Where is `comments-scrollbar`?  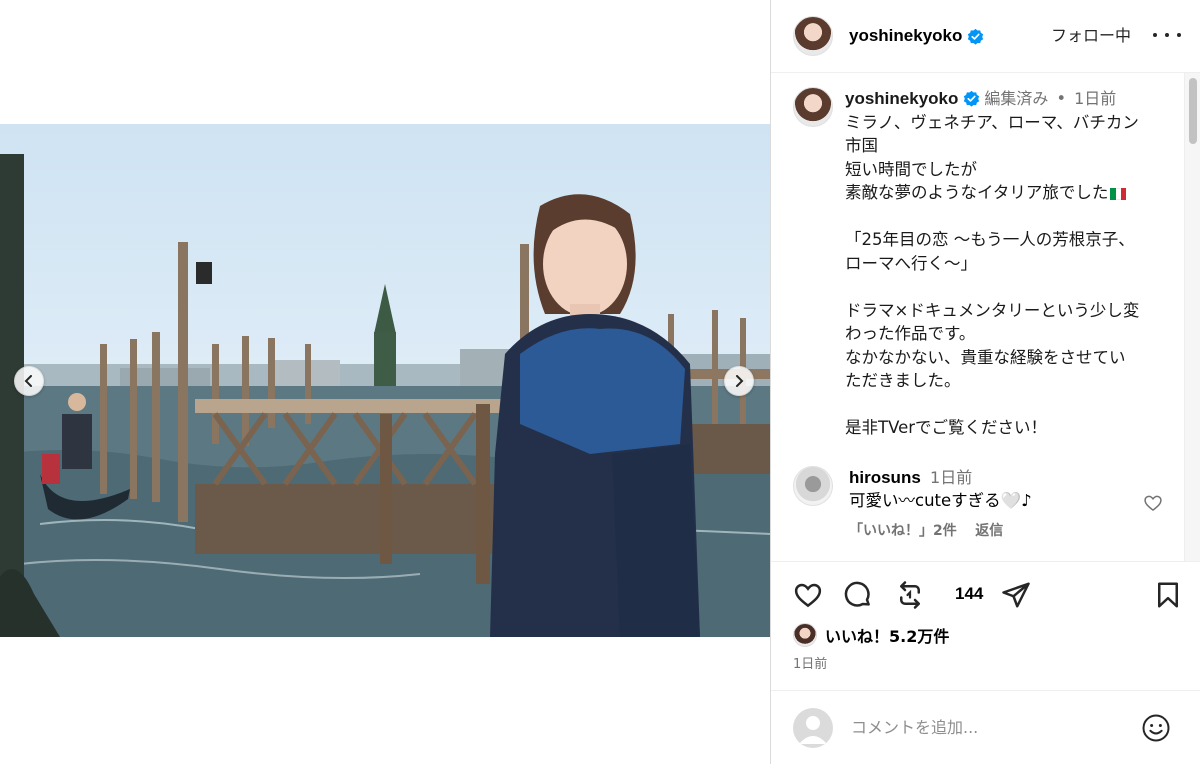
comments-scrollbar is located at coordinates (1192, 317).